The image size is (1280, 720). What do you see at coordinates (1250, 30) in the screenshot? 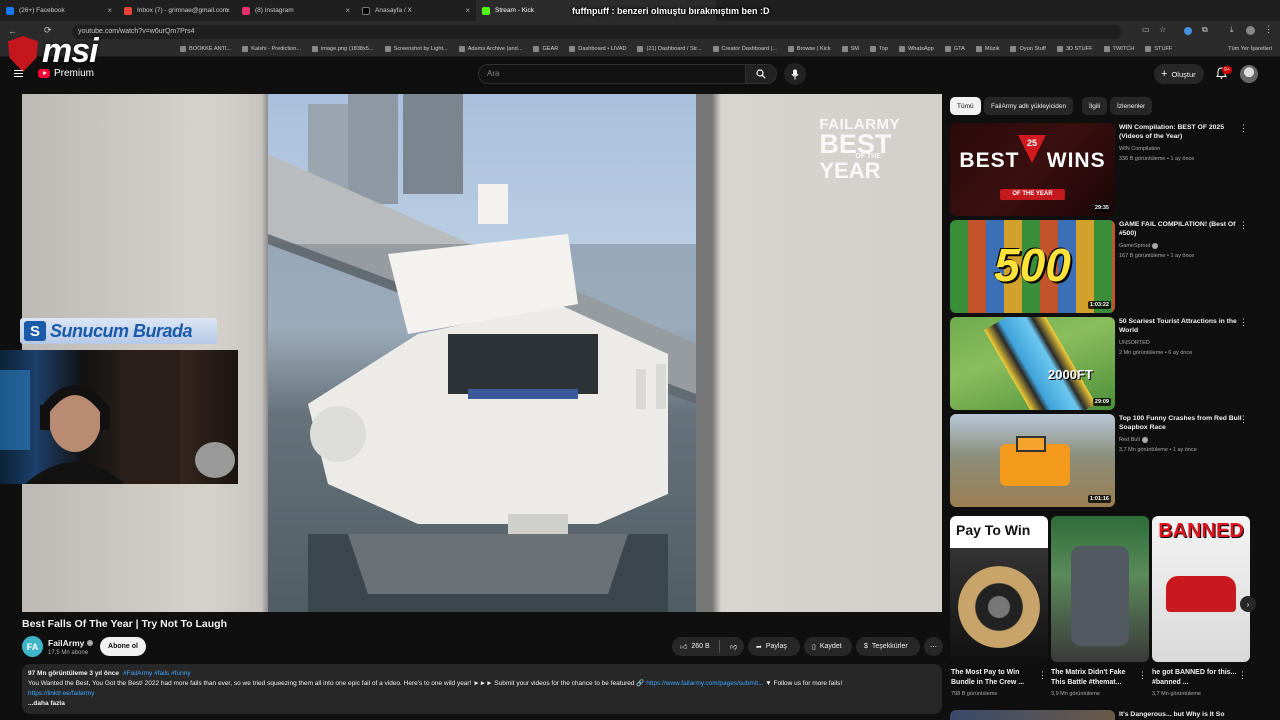
I see `profile-icon` at bounding box center [1250, 30].